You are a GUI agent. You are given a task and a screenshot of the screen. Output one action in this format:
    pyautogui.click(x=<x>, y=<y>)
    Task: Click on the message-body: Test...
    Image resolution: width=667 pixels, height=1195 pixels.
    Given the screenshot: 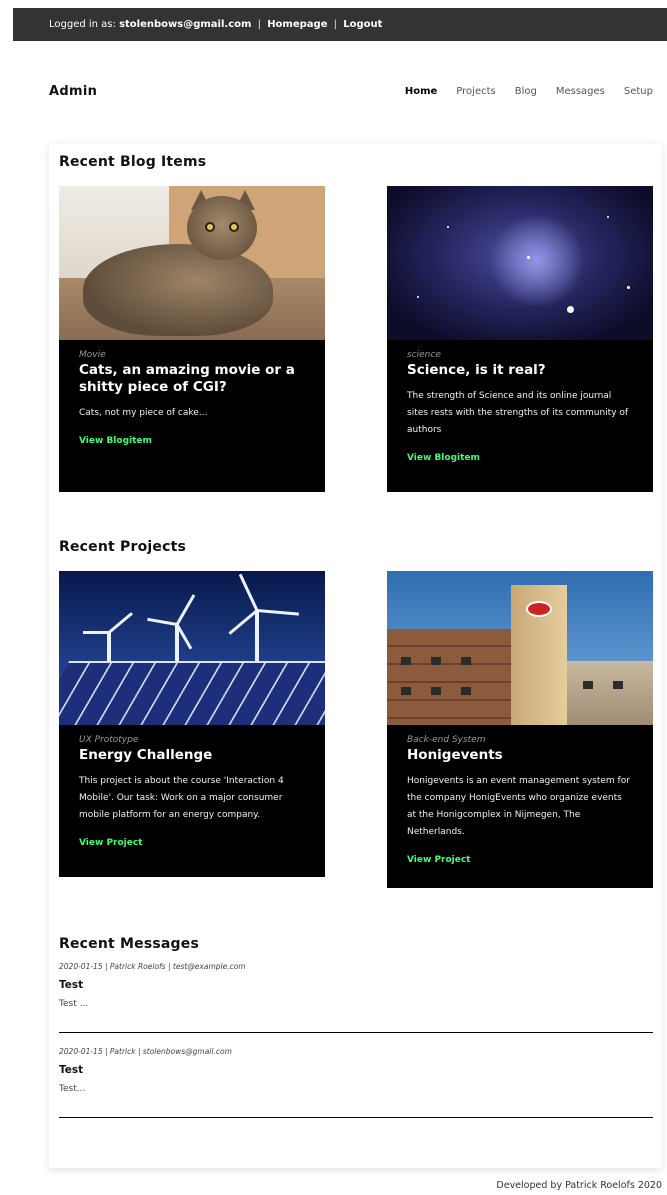 What is the action you would take?
    pyautogui.click(x=72, y=1089)
    